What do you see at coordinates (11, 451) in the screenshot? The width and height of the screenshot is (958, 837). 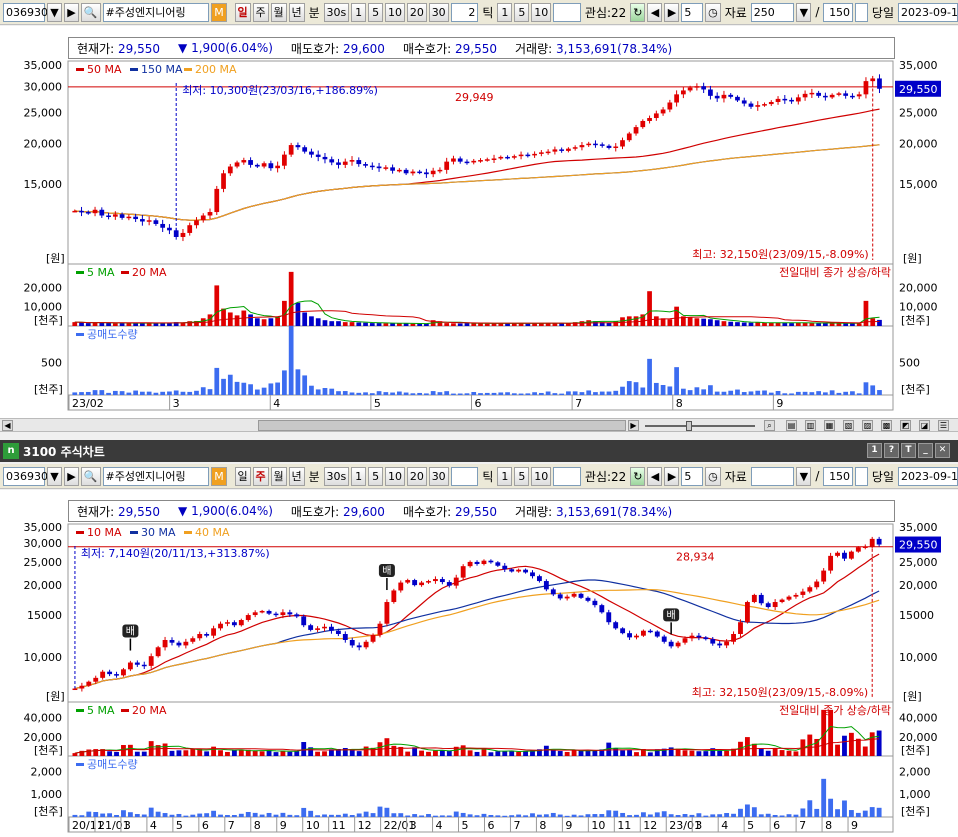 I see `app-logo-icon: n` at bounding box center [11, 451].